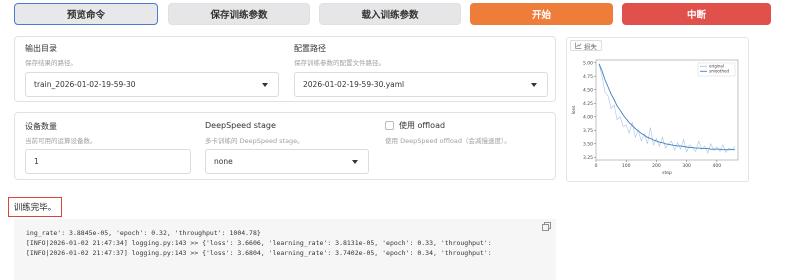 The image size is (786, 280). I want to click on config-path-value: 2026-01-02-19-59-30.yaml, so click(354, 84).